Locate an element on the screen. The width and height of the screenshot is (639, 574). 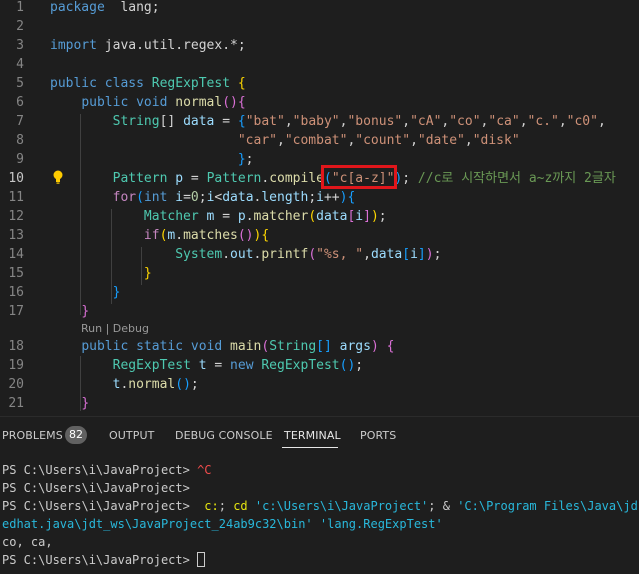
terminal-text: ; is located at coordinates (226, 506).